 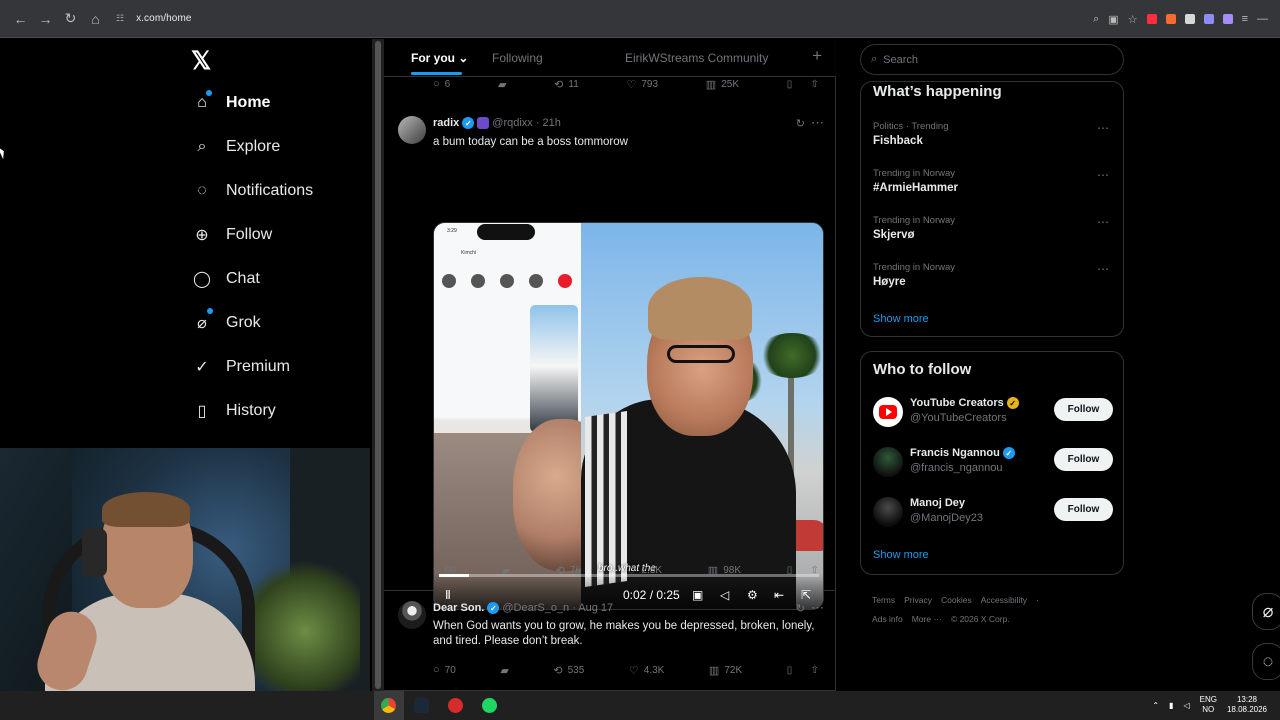 What do you see at coordinates (512, 123) in the screenshot?
I see `author-handle: @rqdixx` at bounding box center [512, 123].